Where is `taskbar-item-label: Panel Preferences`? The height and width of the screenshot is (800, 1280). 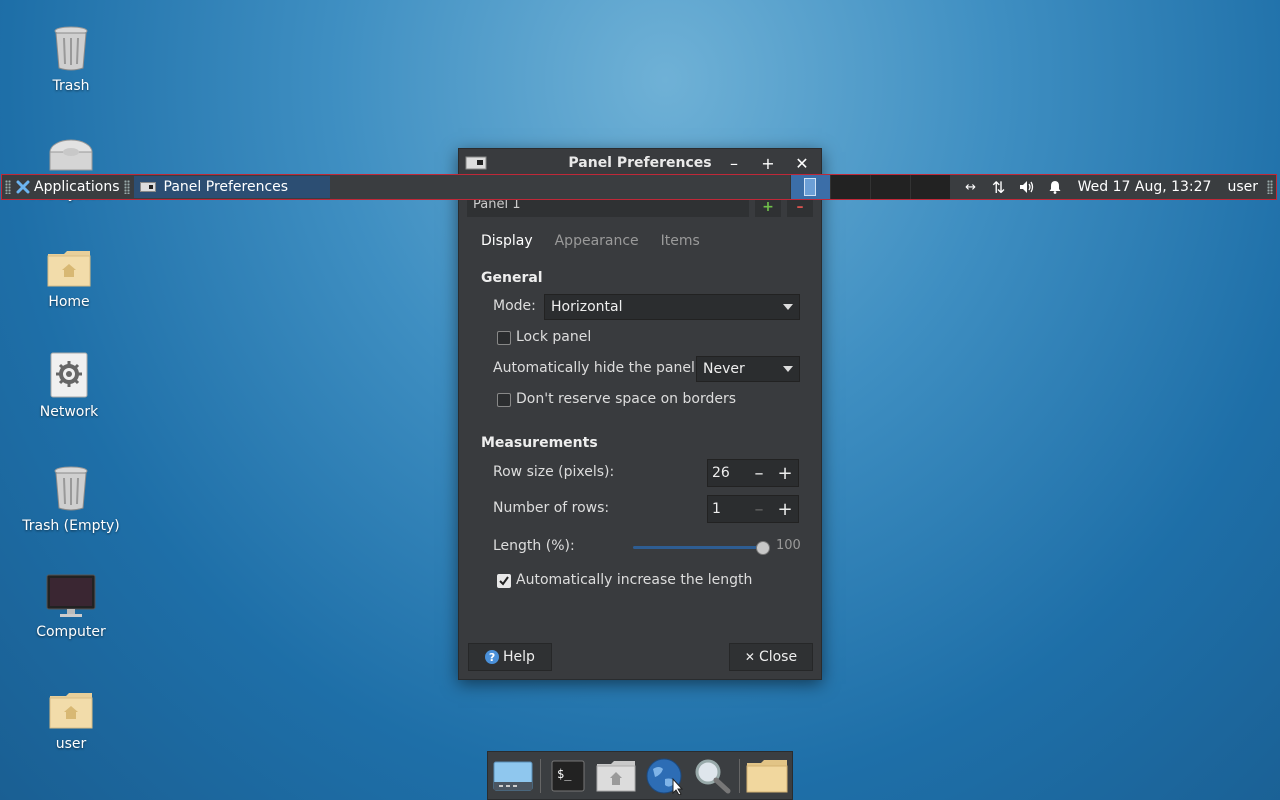 taskbar-item-label: Panel Preferences is located at coordinates (226, 187).